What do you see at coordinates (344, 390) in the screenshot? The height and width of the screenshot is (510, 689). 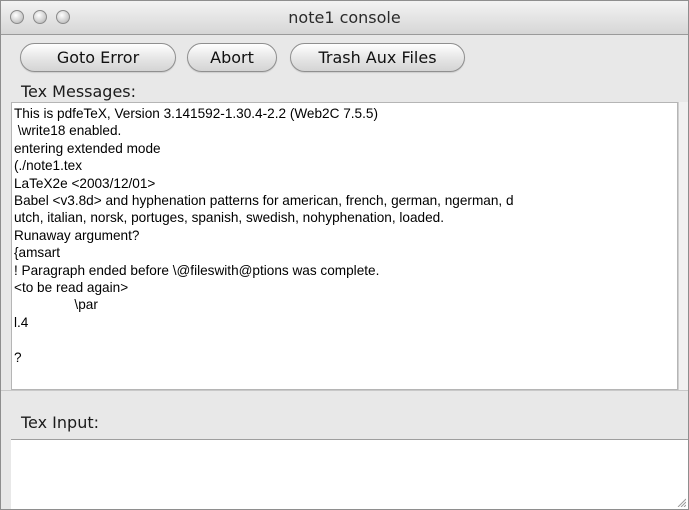 I see `divider` at bounding box center [344, 390].